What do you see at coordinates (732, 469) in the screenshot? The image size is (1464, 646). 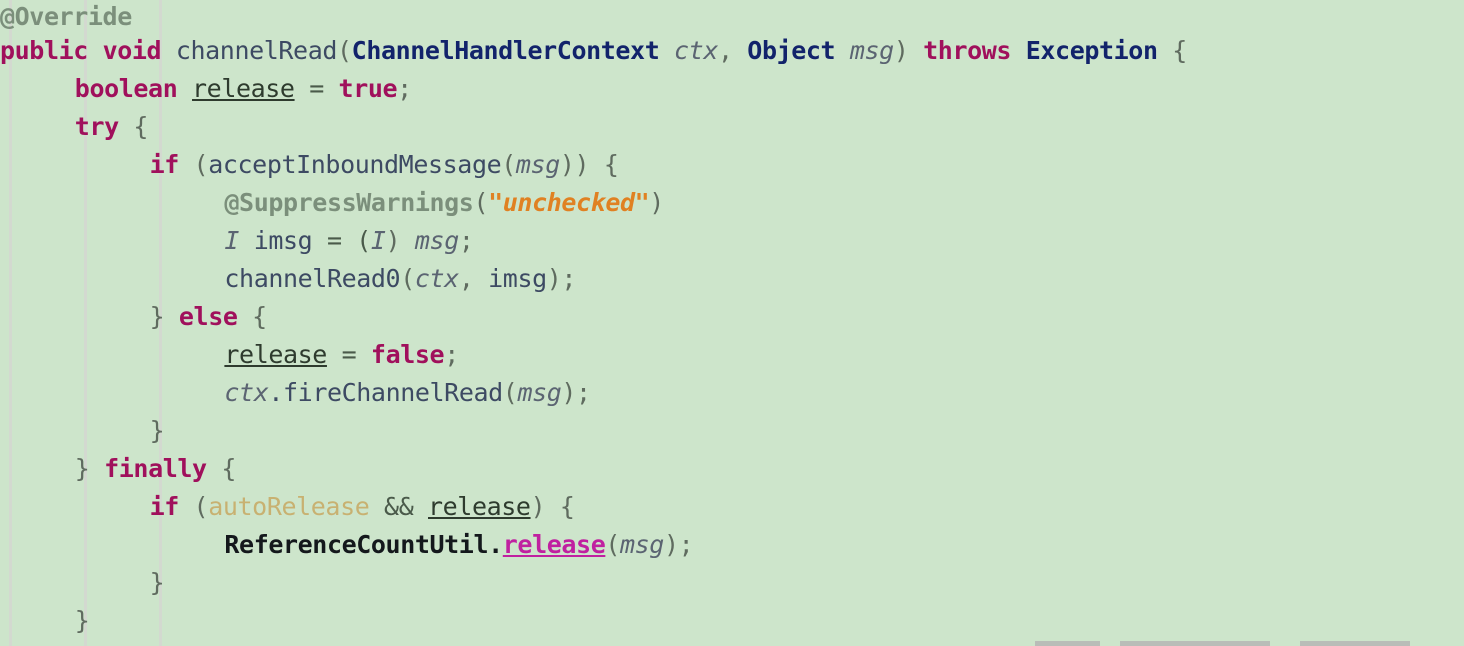 I see `code-line: } finally {` at bounding box center [732, 469].